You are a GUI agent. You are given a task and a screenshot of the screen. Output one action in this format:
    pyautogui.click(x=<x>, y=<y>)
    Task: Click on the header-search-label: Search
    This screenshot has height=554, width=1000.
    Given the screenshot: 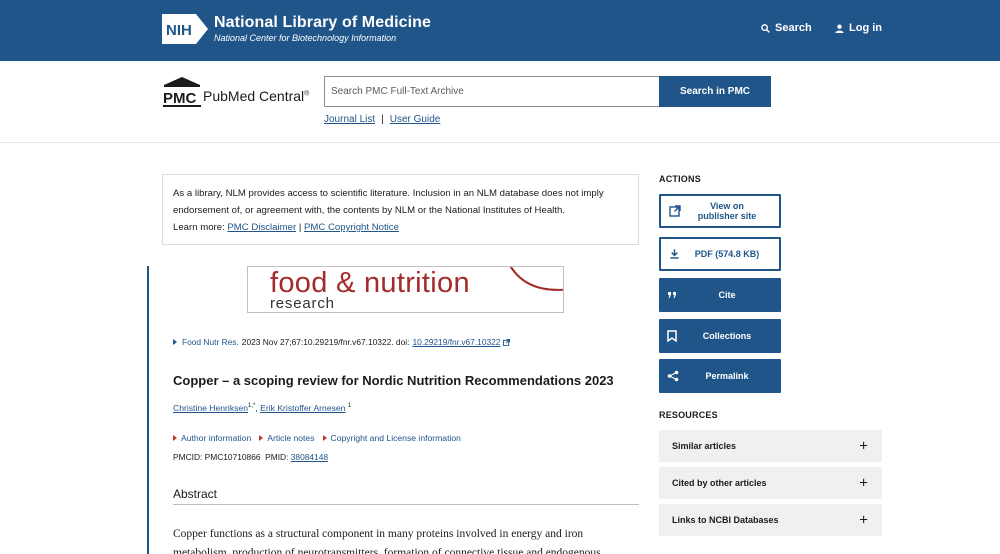 What is the action you would take?
    pyautogui.click(x=793, y=28)
    